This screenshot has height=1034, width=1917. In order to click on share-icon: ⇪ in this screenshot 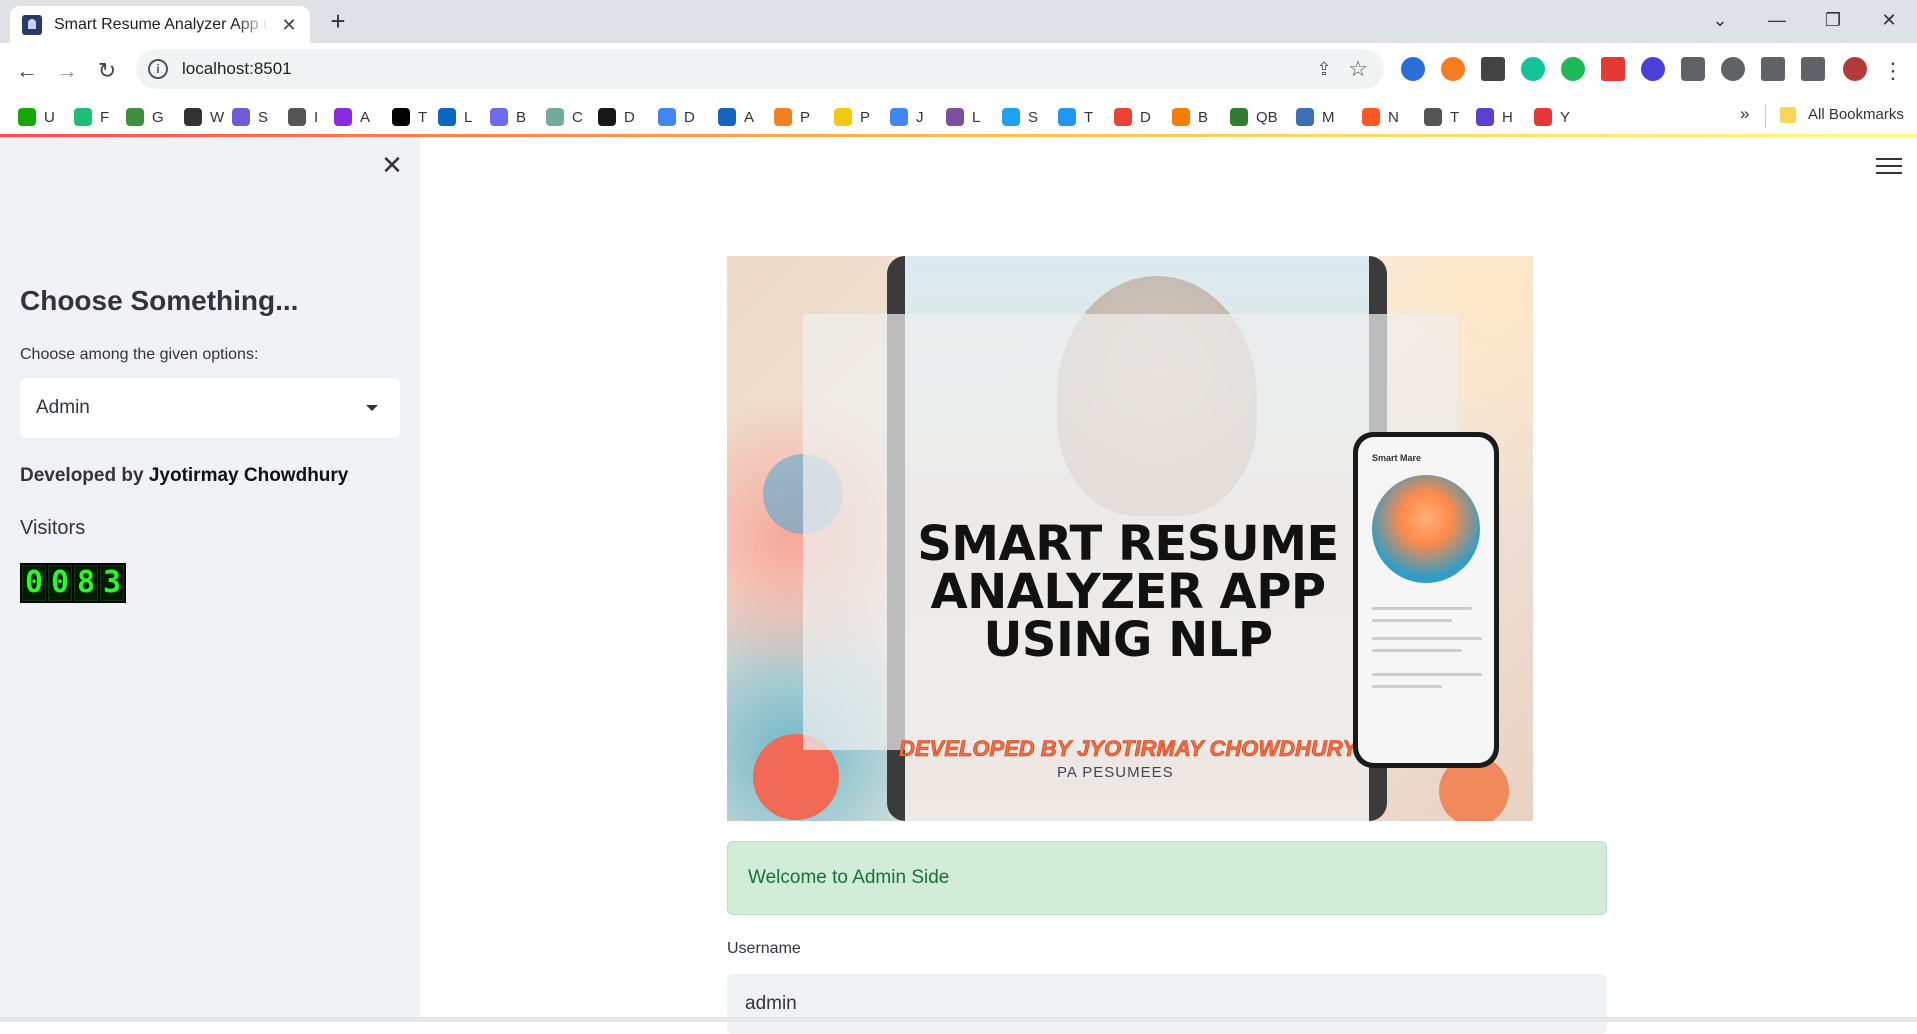, I will do `click(1324, 69)`.